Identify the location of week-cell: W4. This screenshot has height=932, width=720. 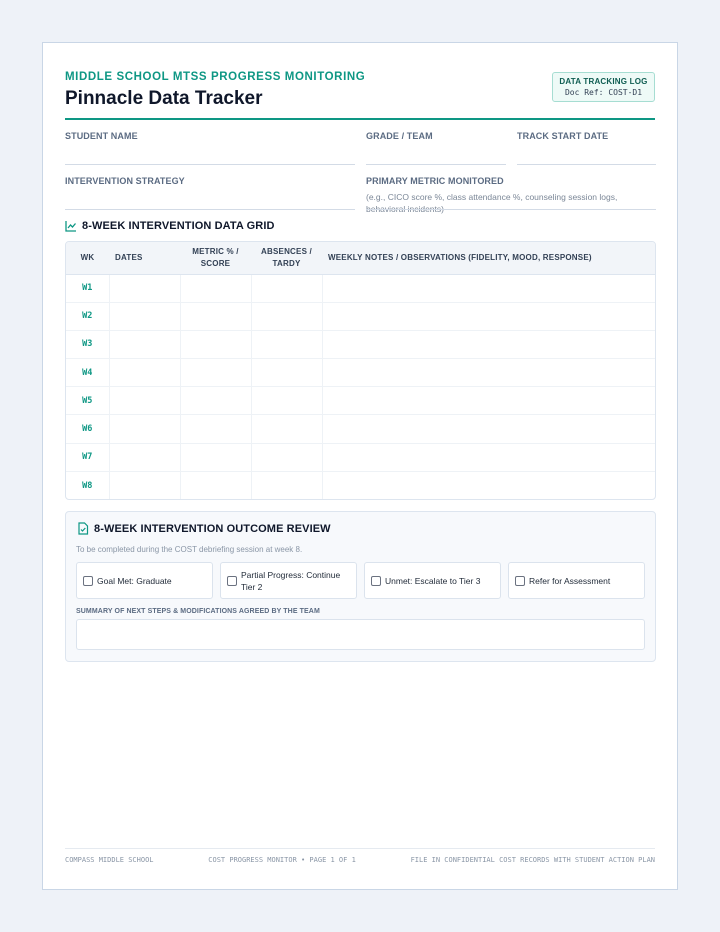
(88, 373).